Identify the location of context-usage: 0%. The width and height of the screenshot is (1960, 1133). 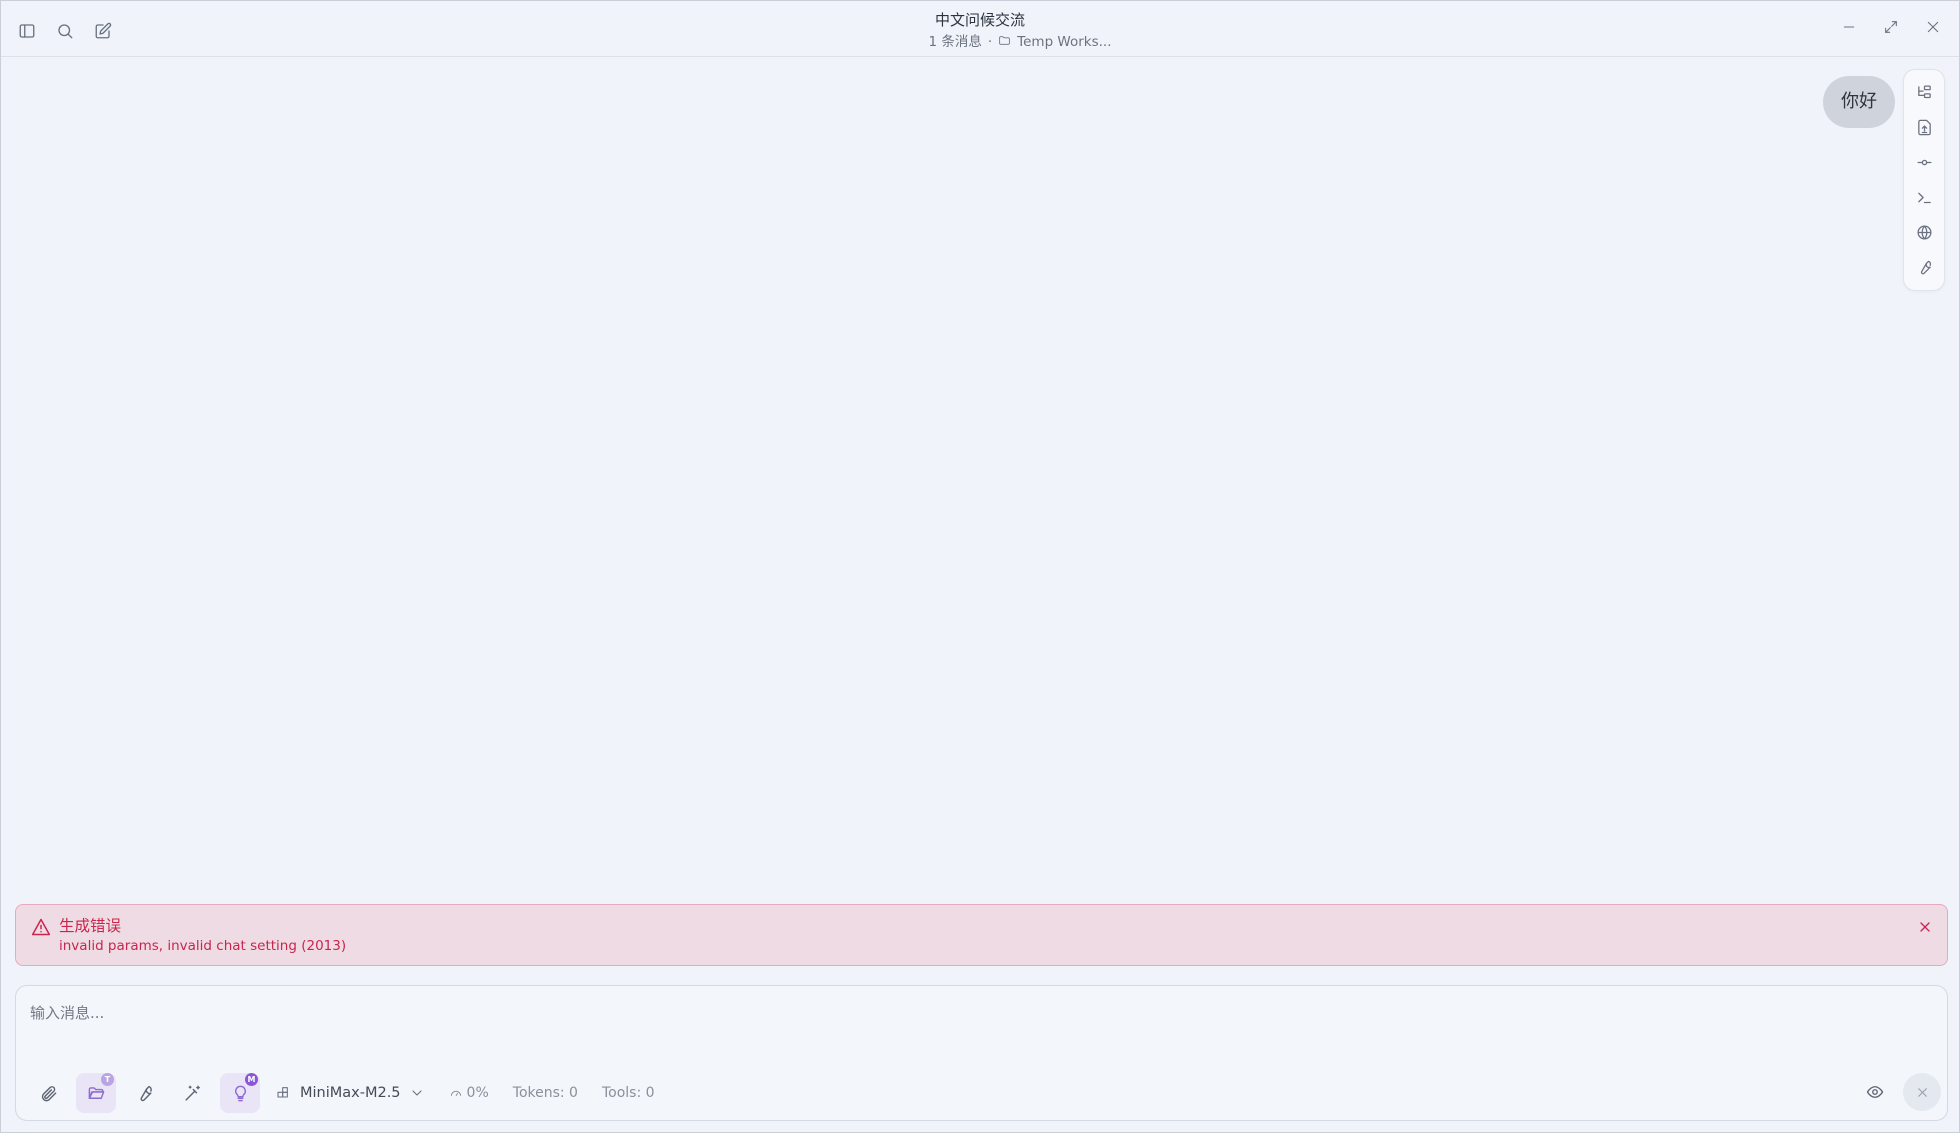
(469, 1093).